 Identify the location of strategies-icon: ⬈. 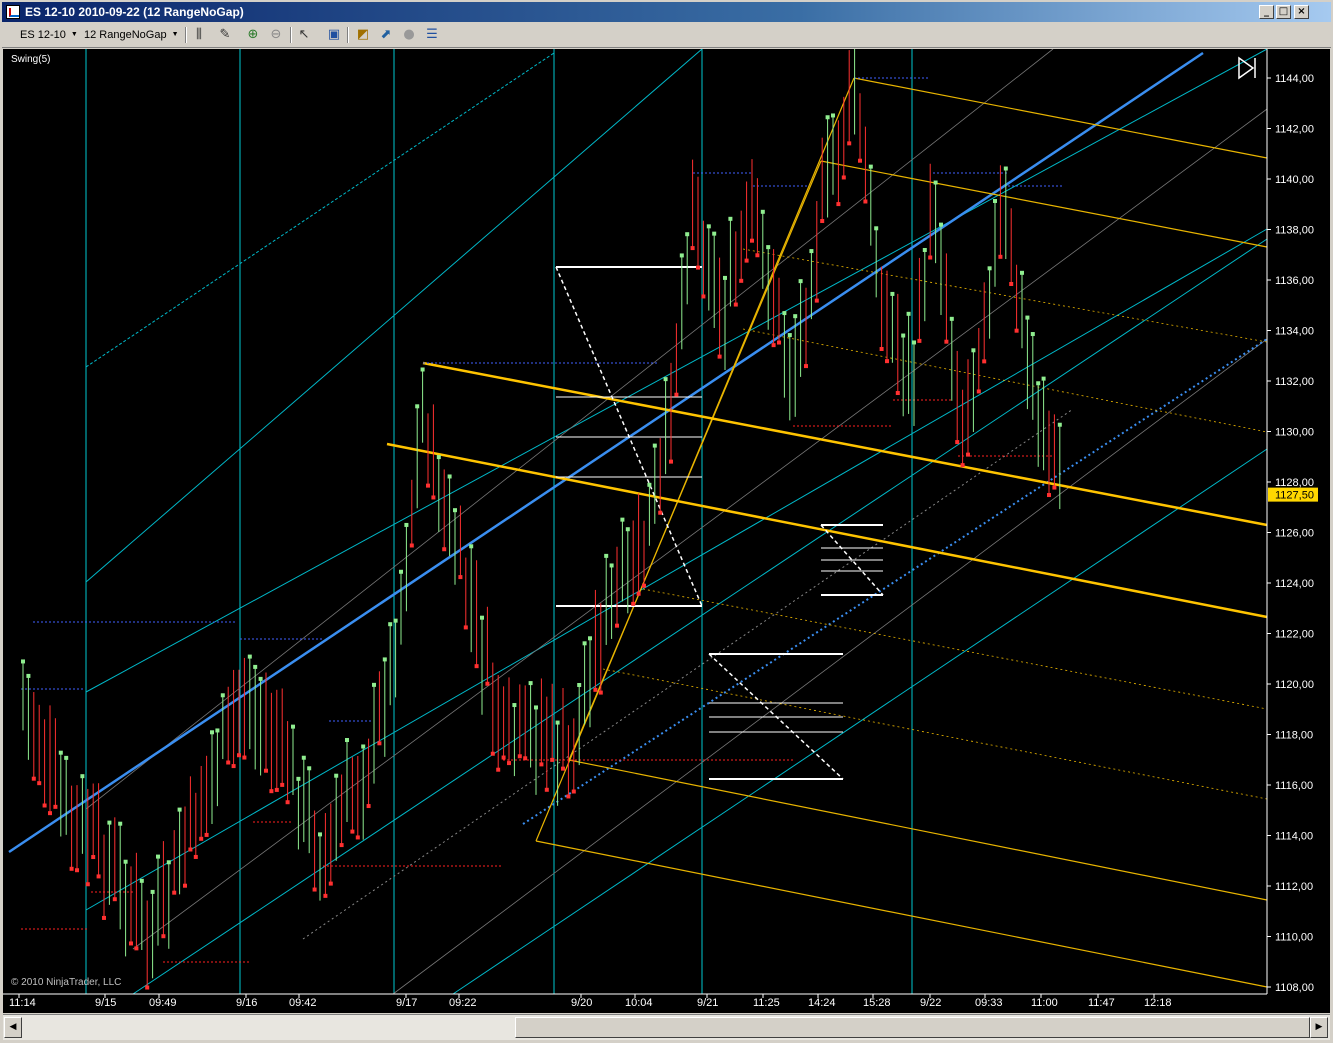
(386, 35).